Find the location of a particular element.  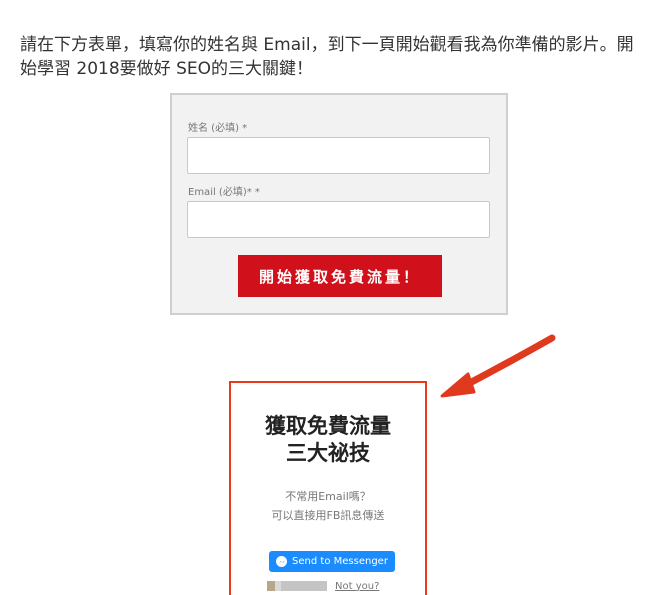

send-to-messenger-button: Send to Messenger is located at coordinates (332, 561).